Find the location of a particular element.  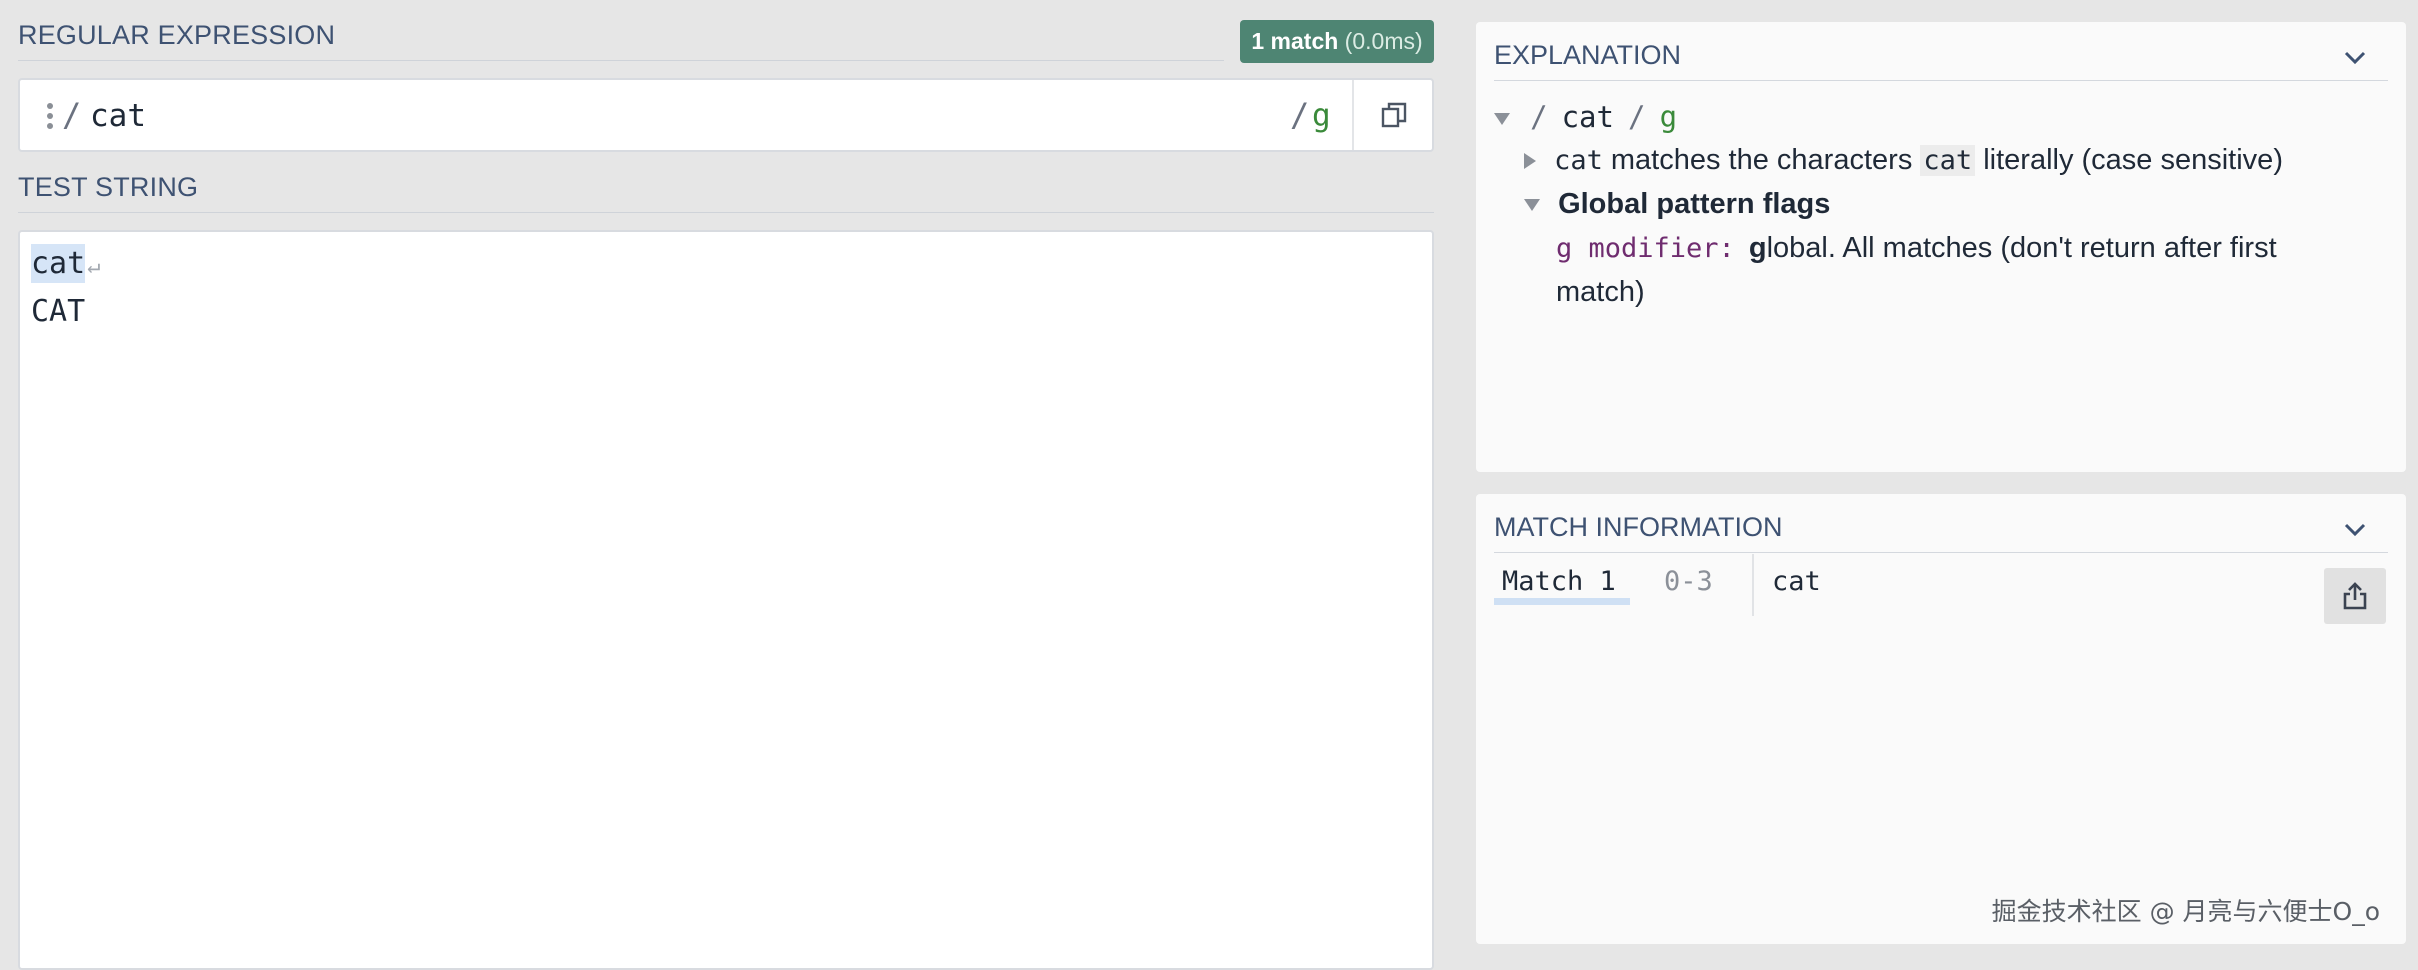

explanation-root-row: / cat / g is located at coordinates (1585, 117).